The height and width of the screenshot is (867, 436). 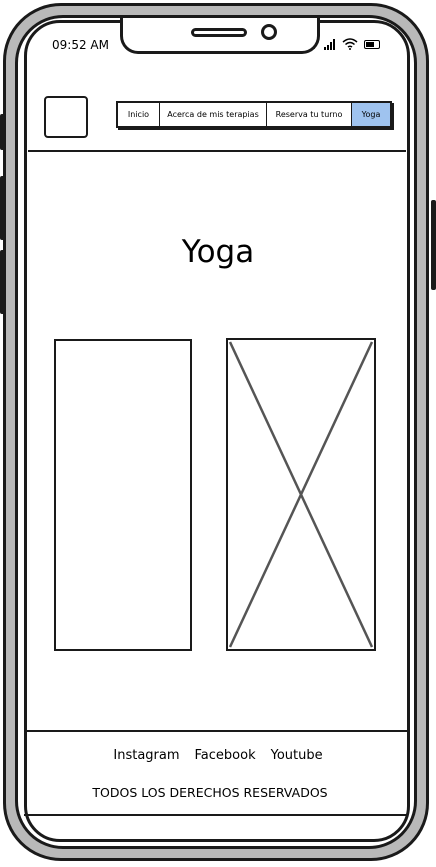 I want to click on speaker-icon, so click(x=219, y=32).